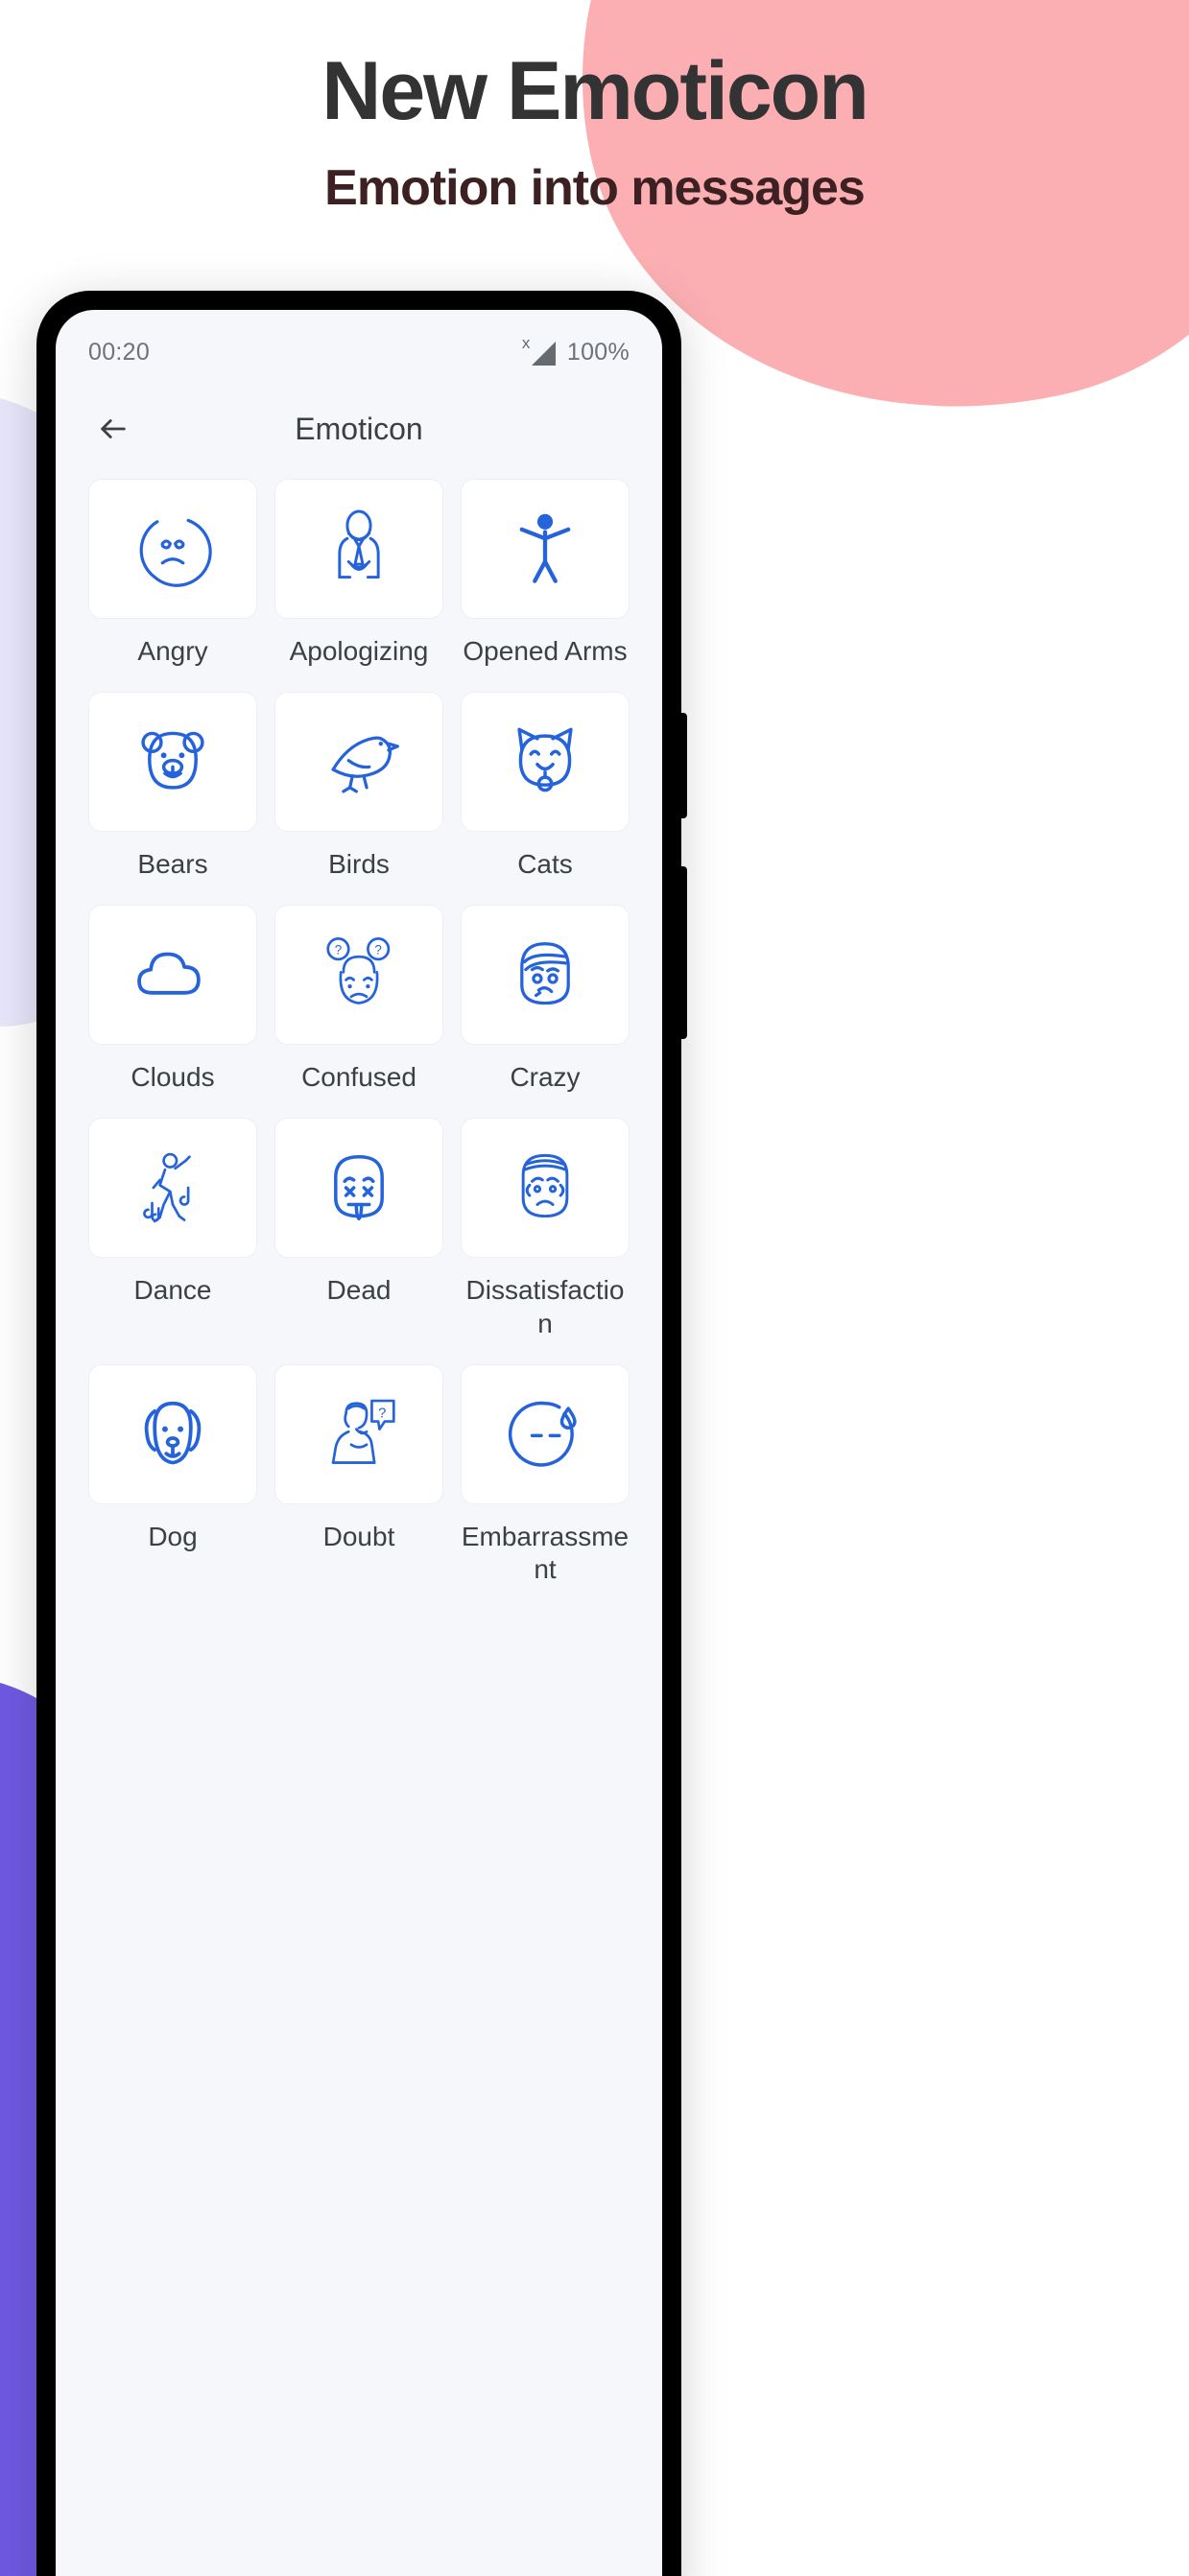 Image resolution: width=1189 pixels, height=2576 pixels. What do you see at coordinates (358, 1536) in the screenshot?
I see `emoticon-label: Doubt` at bounding box center [358, 1536].